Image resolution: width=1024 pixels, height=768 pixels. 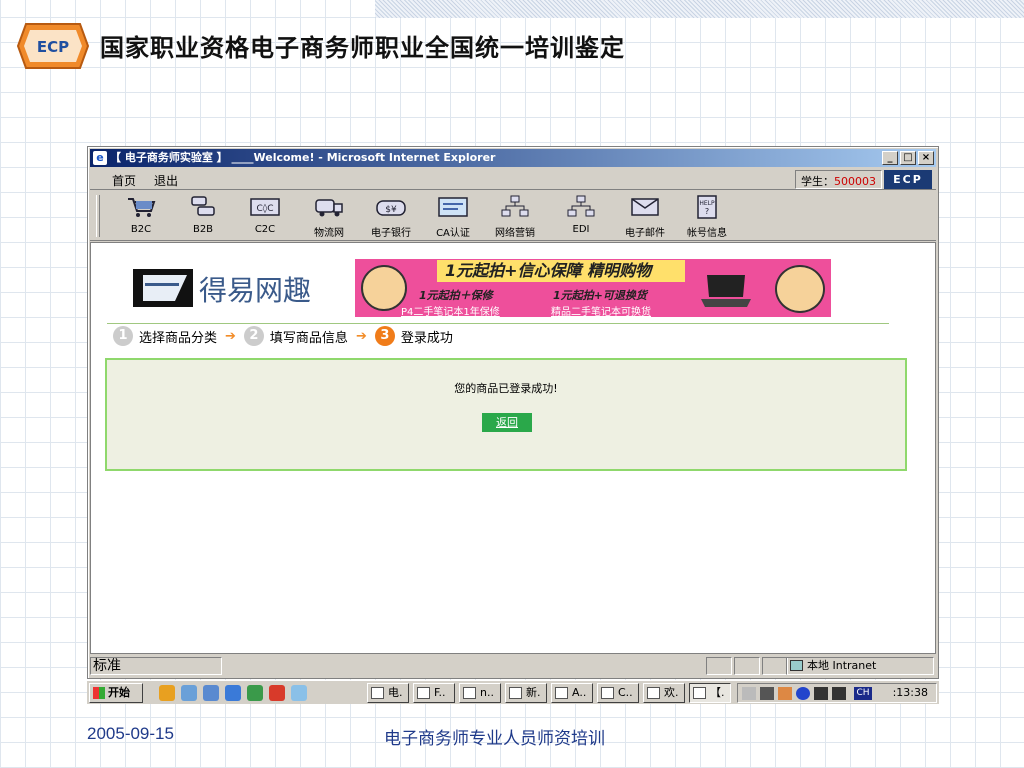 What do you see at coordinates (450, 310) in the screenshot?
I see `banner-link-1: P4二手笔记本1年保修` at bounding box center [450, 310].